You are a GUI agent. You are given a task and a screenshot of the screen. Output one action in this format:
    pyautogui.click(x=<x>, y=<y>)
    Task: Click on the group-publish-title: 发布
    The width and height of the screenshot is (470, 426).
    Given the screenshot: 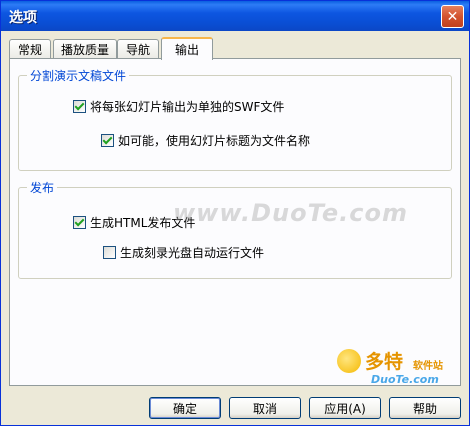 What is the action you would take?
    pyautogui.click(x=42, y=187)
    